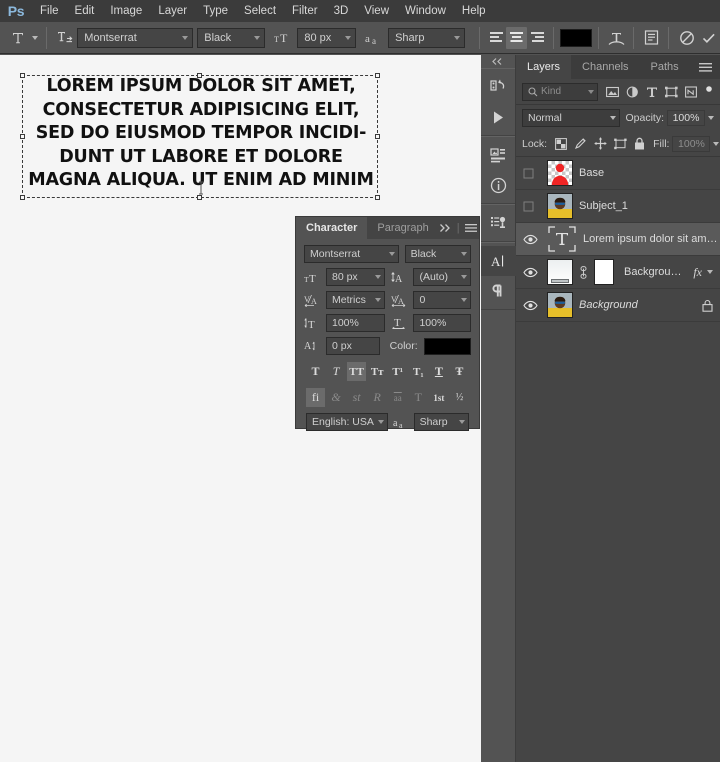 The image size is (720, 762). Describe the element at coordinates (377, 371) in the screenshot. I see `small-caps-icon: Tт` at that location.